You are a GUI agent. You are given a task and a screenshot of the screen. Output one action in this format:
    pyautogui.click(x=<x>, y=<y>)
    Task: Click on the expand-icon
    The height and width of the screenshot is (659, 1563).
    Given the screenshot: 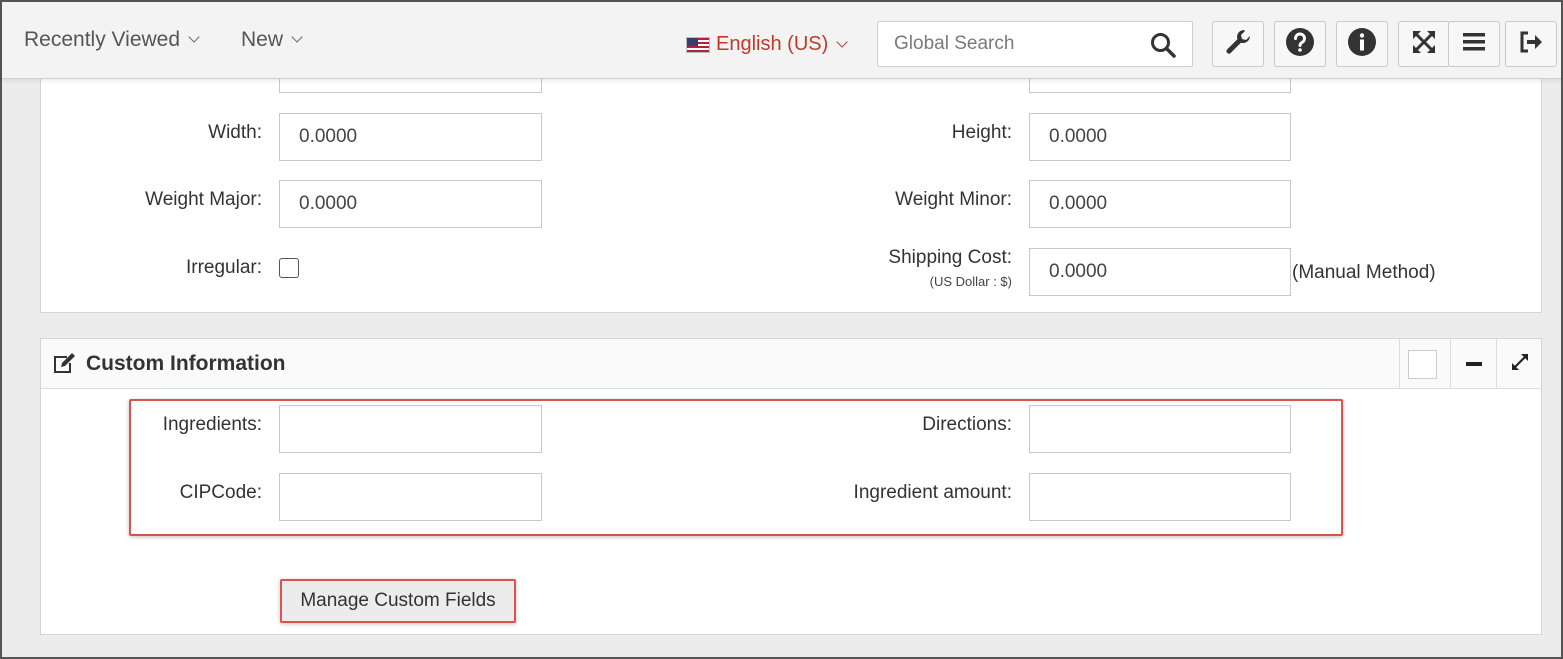 What is the action you would take?
    pyautogui.click(x=1520, y=364)
    